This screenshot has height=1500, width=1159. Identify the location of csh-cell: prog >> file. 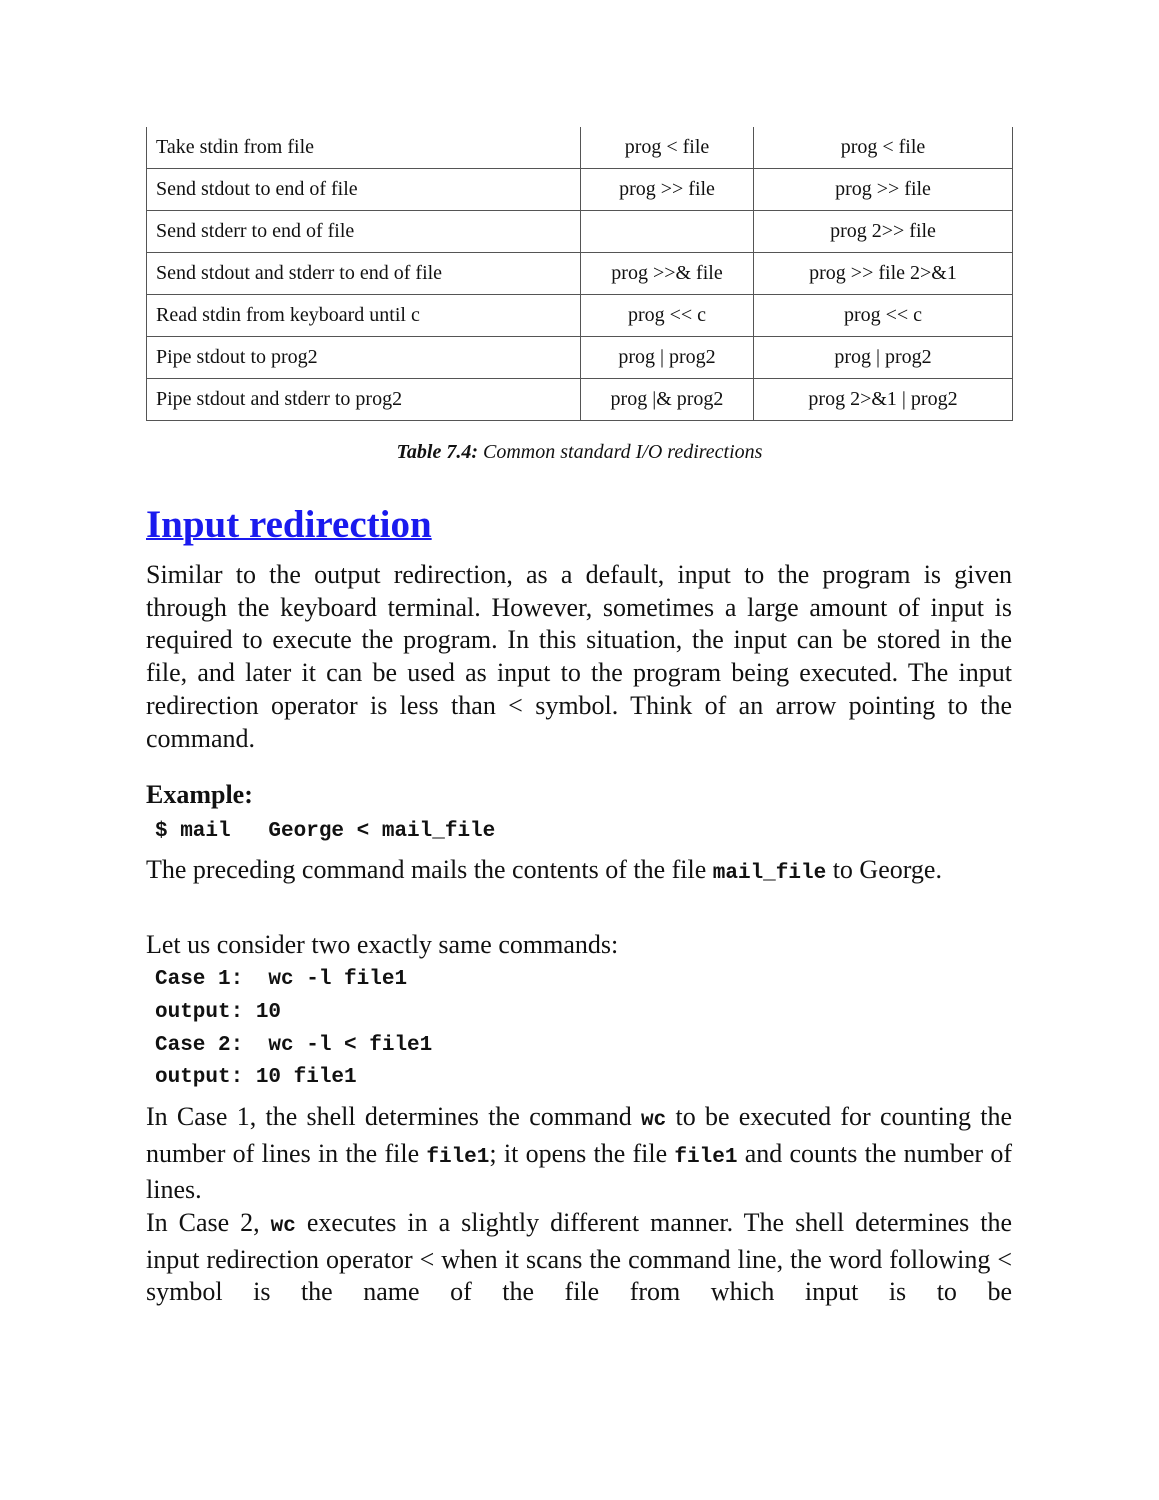
(667, 189).